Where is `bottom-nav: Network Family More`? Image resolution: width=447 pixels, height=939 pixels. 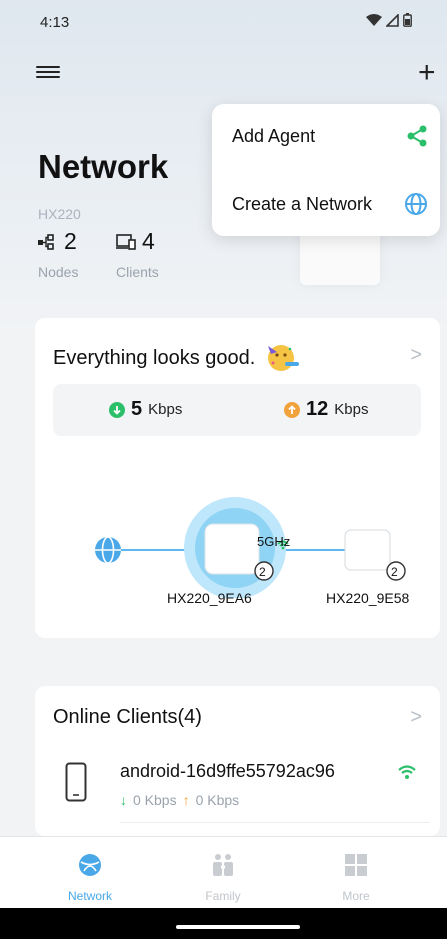
bottom-nav: Network Family More is located at coordinates (223, 872).